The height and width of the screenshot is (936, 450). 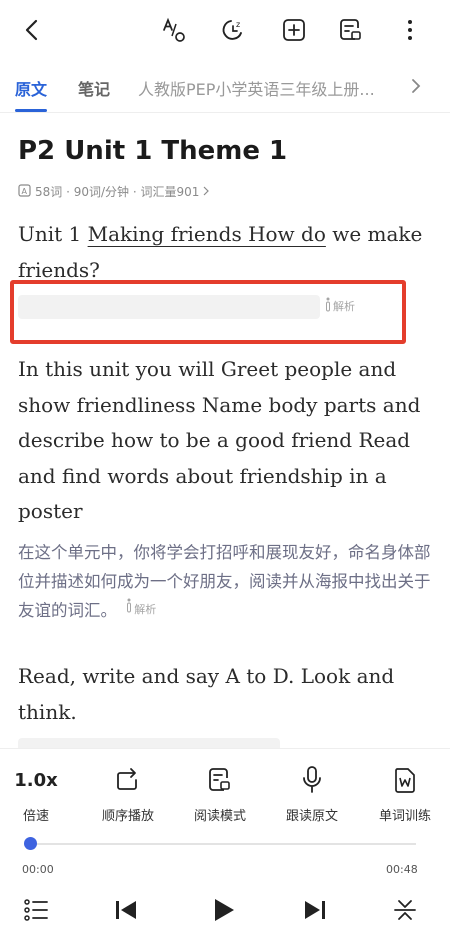 I want to click on p1-highlight: Making friends How do, so click(x=207, y=234).